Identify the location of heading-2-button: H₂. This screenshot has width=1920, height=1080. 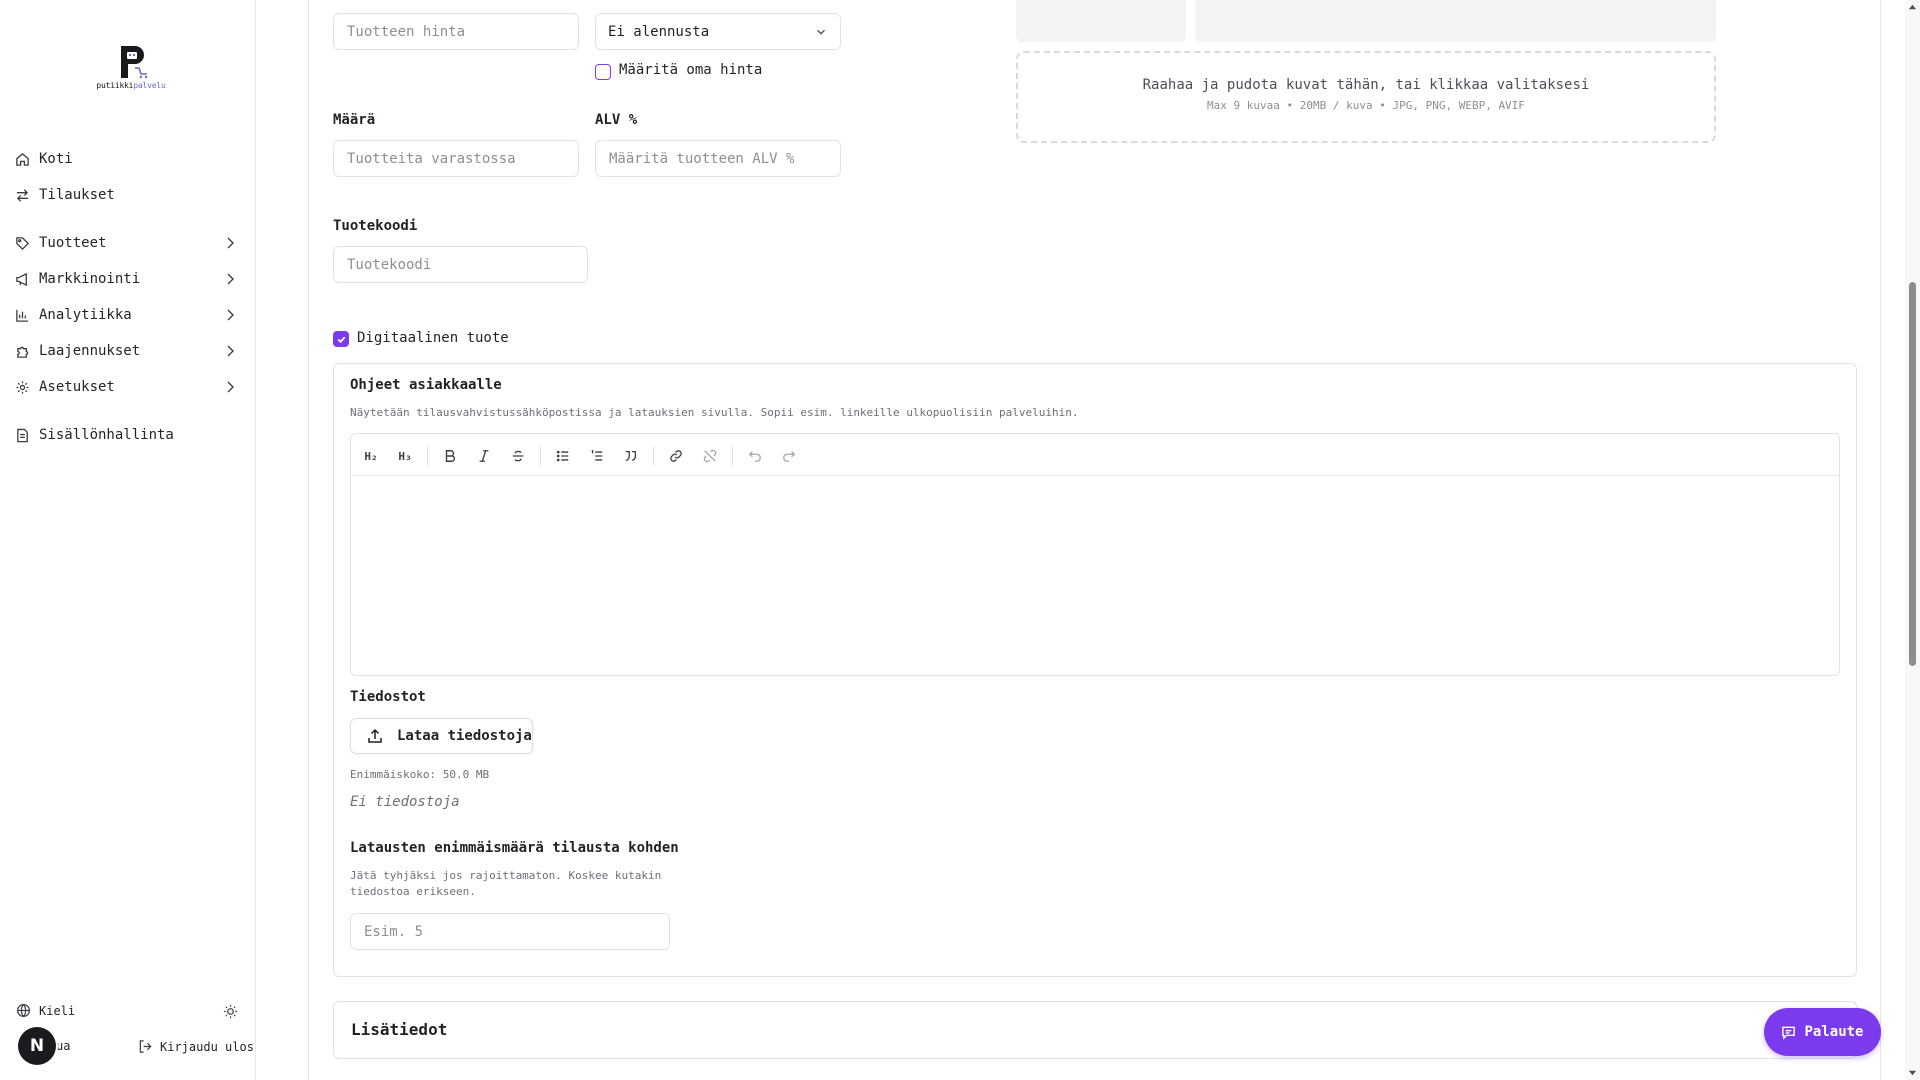
(371, 456).